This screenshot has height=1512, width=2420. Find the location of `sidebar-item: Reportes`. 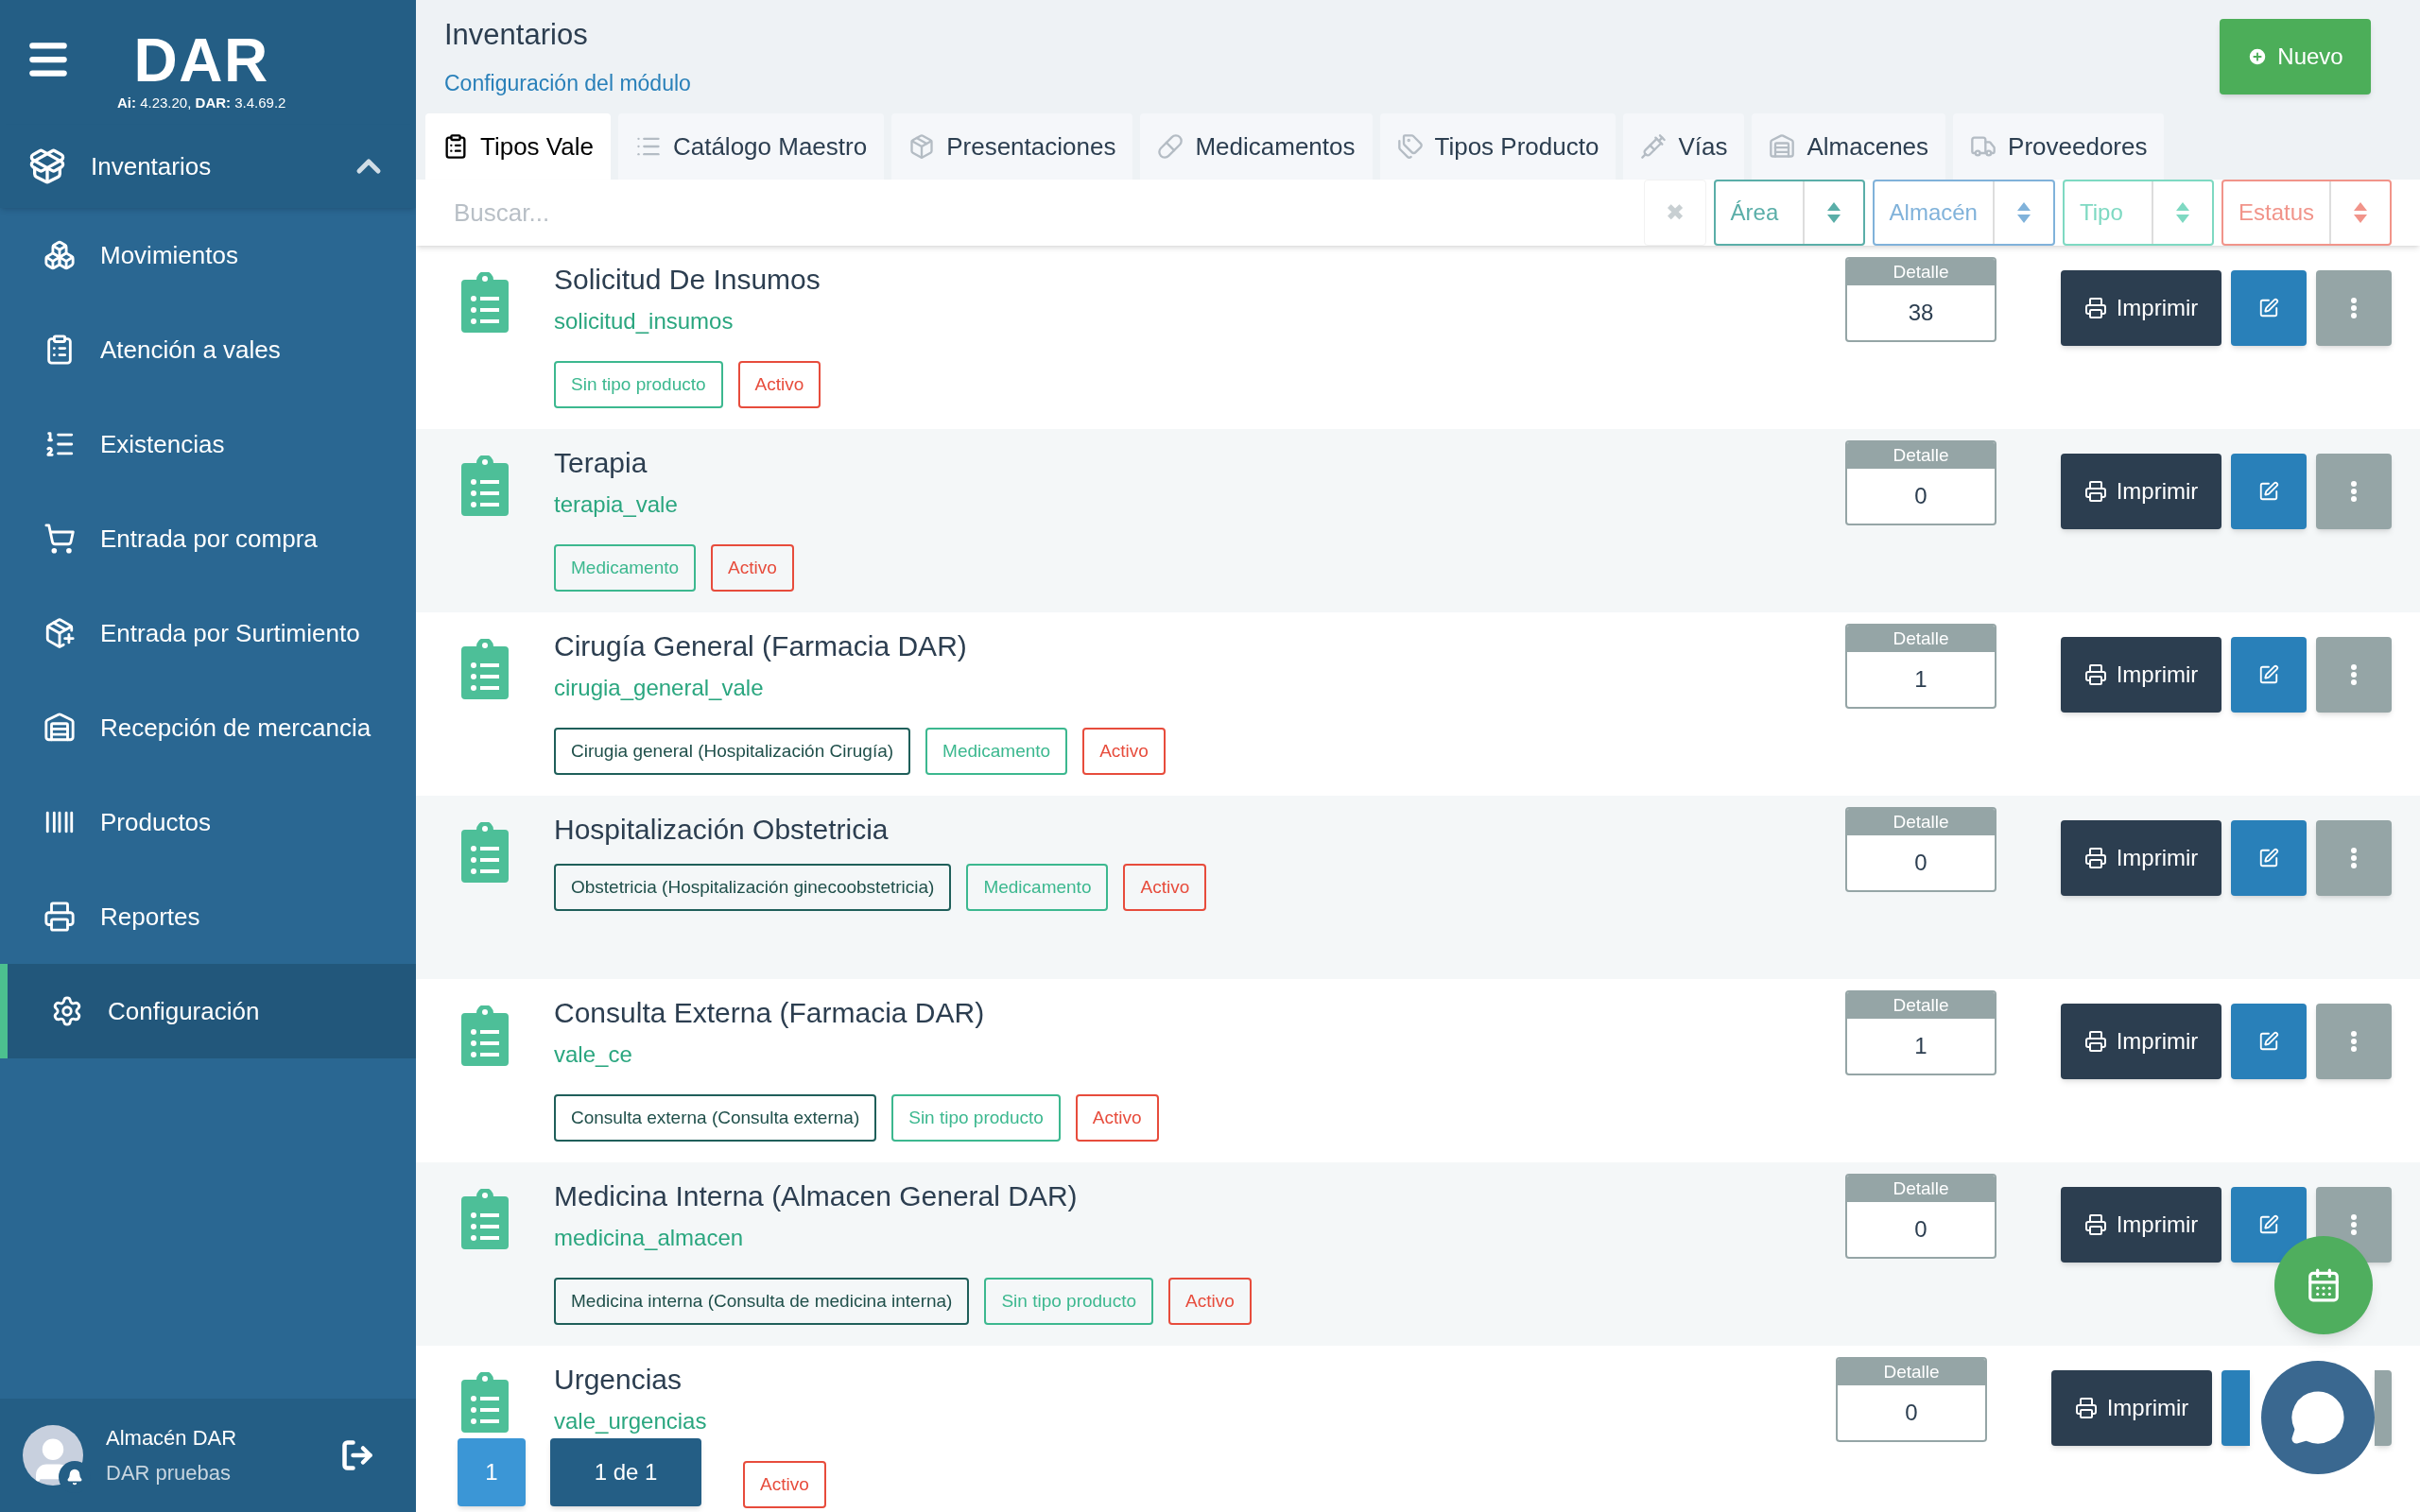

sidebar-item: Reportes is located at coordinates (208, 916).